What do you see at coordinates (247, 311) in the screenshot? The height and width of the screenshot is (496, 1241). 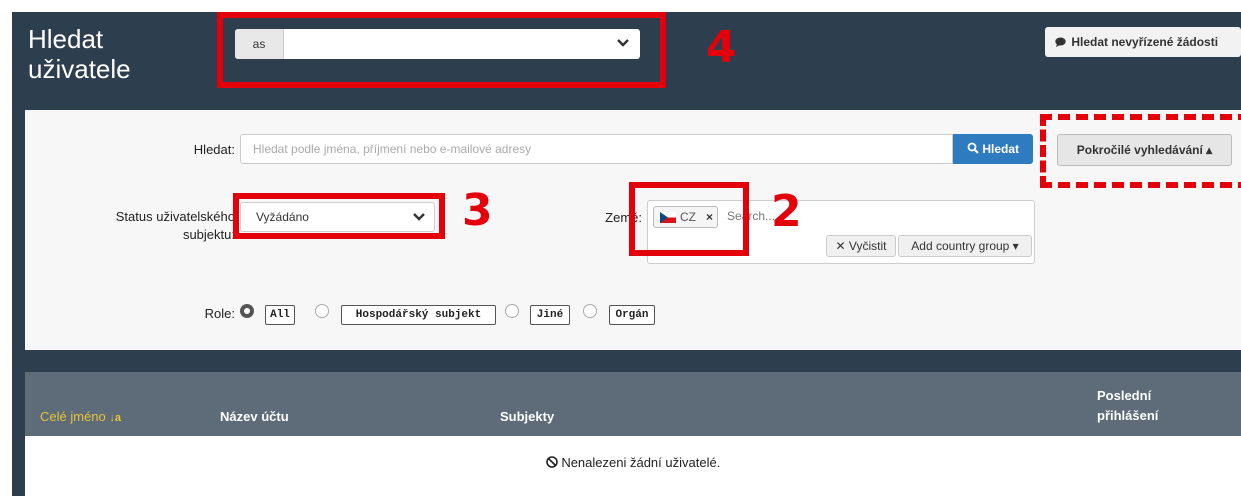 I see `role-radio-all` at bounding box center [247, 311].